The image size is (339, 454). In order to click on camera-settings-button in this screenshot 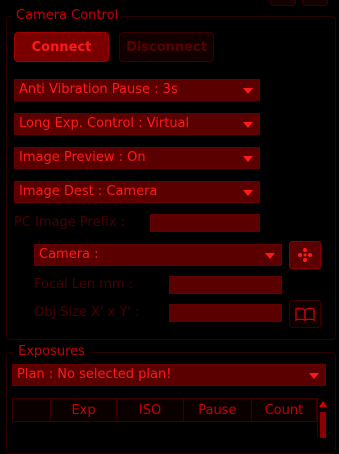, I will do `click(305, 255)`.